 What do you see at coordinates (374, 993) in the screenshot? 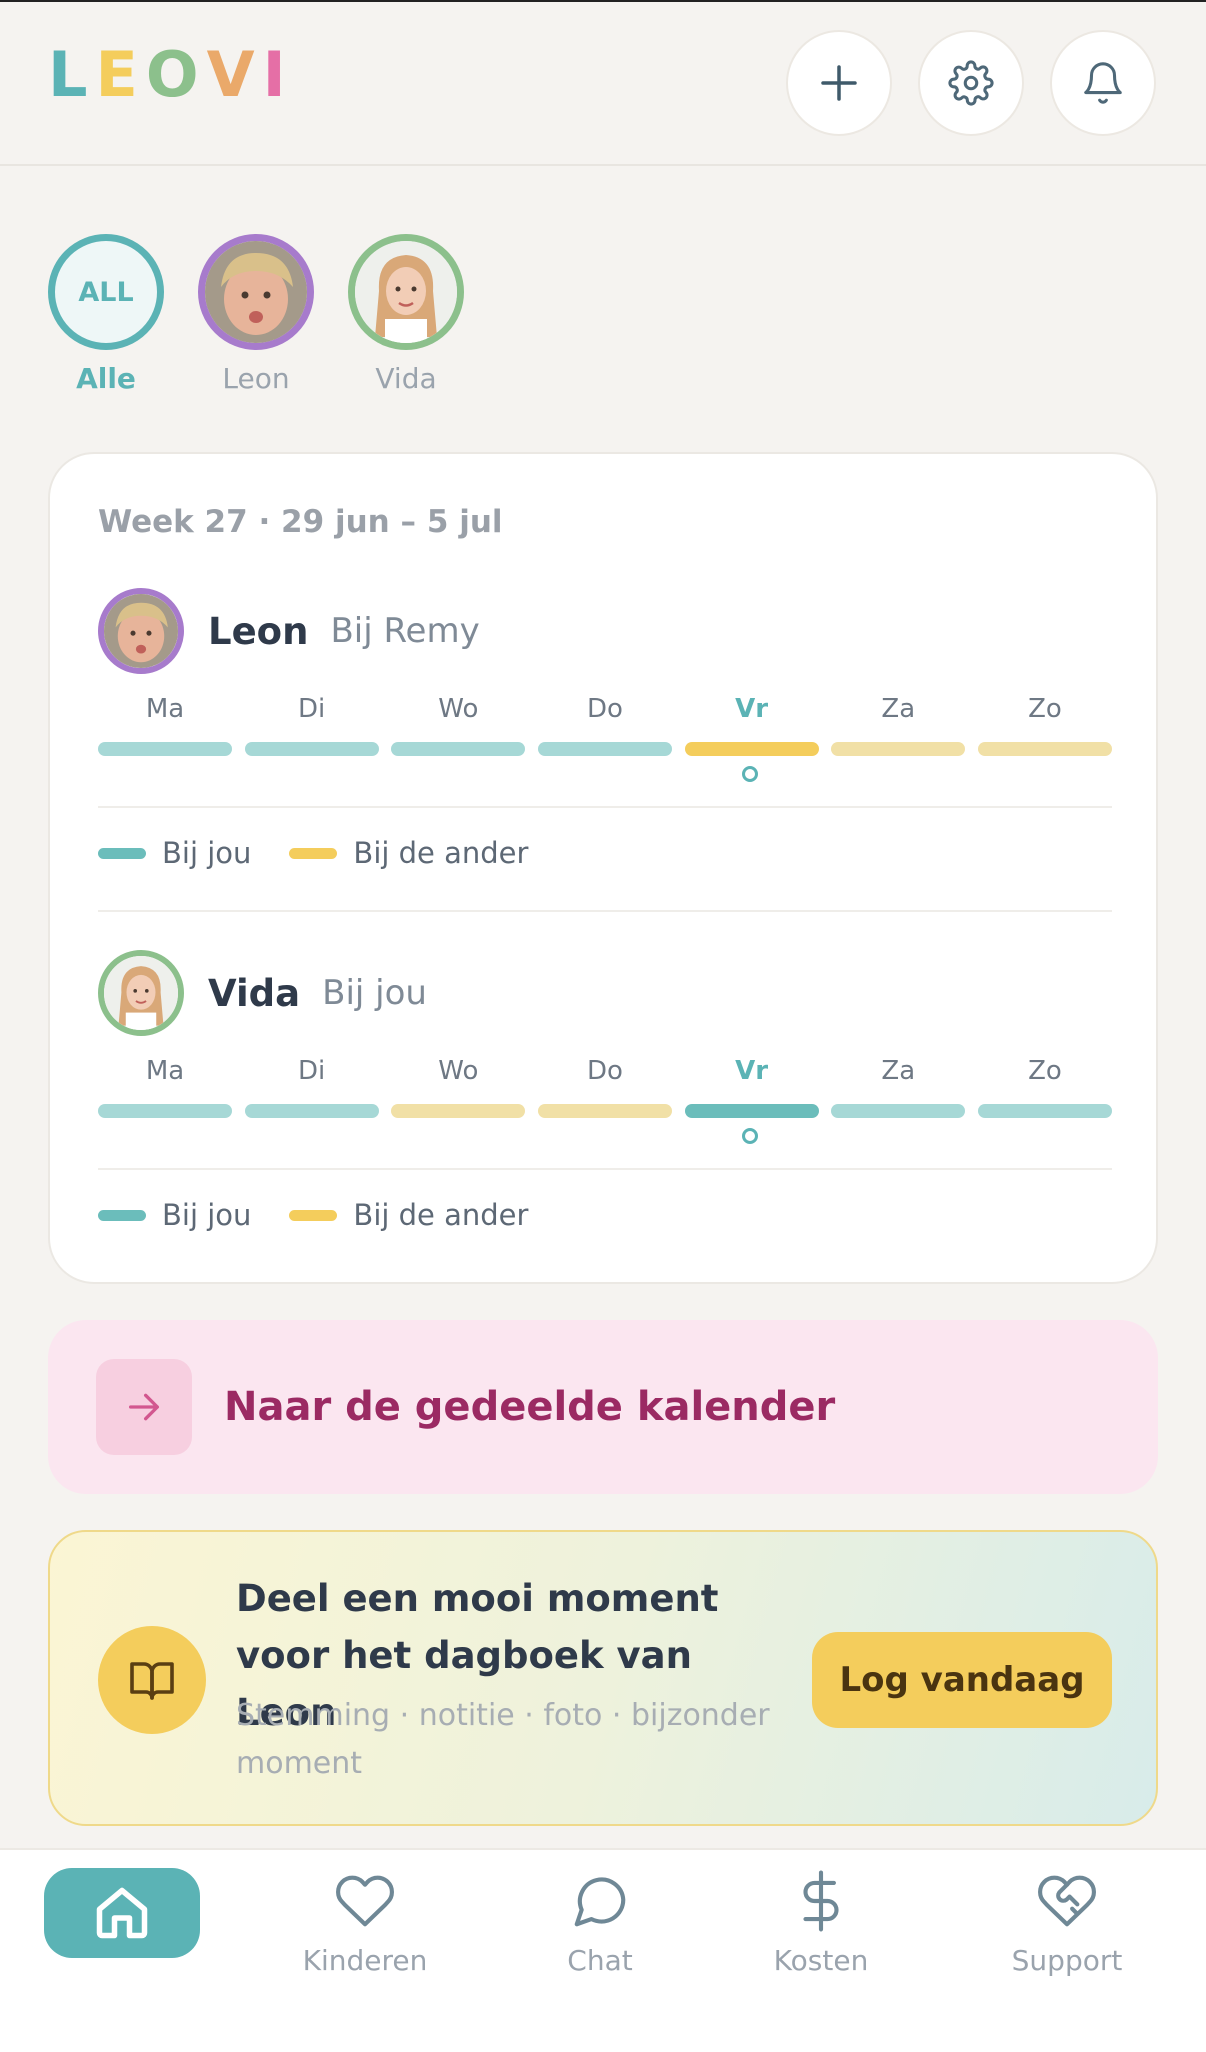
I see `child-location: Bij jou` at bounding box center [374, 993].